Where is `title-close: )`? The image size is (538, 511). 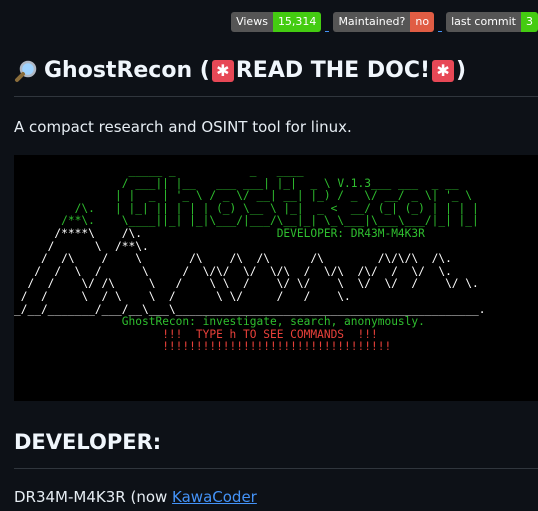 title-close: ) is located at coordinates (461, 70).